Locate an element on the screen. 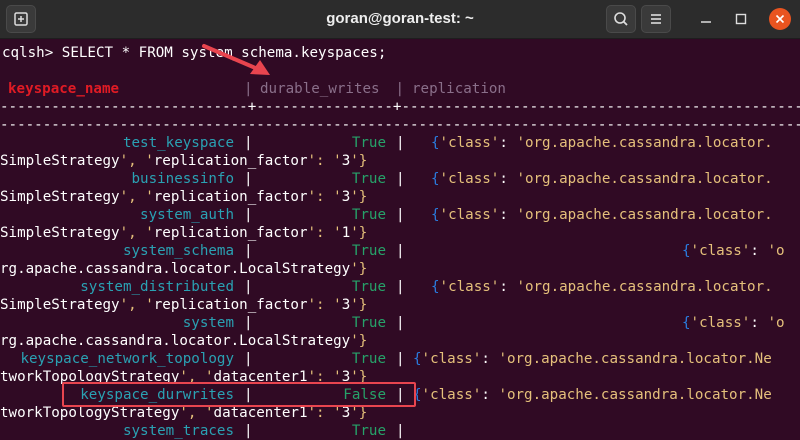 The width and height of the screenshot is (800, 440). keyspace-name-cell: system_auth is located at coordinates (187, 215).